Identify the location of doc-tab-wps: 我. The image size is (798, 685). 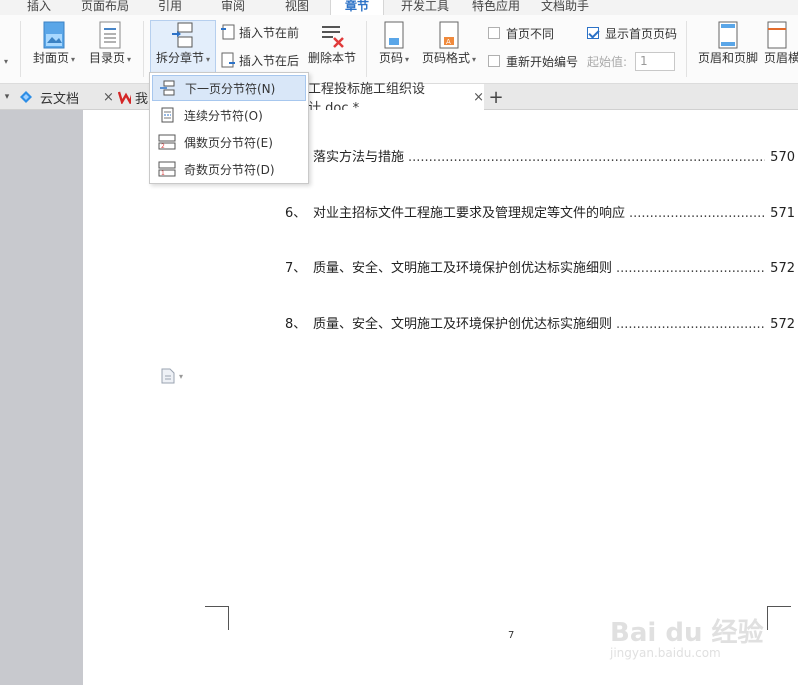
(133, 97).